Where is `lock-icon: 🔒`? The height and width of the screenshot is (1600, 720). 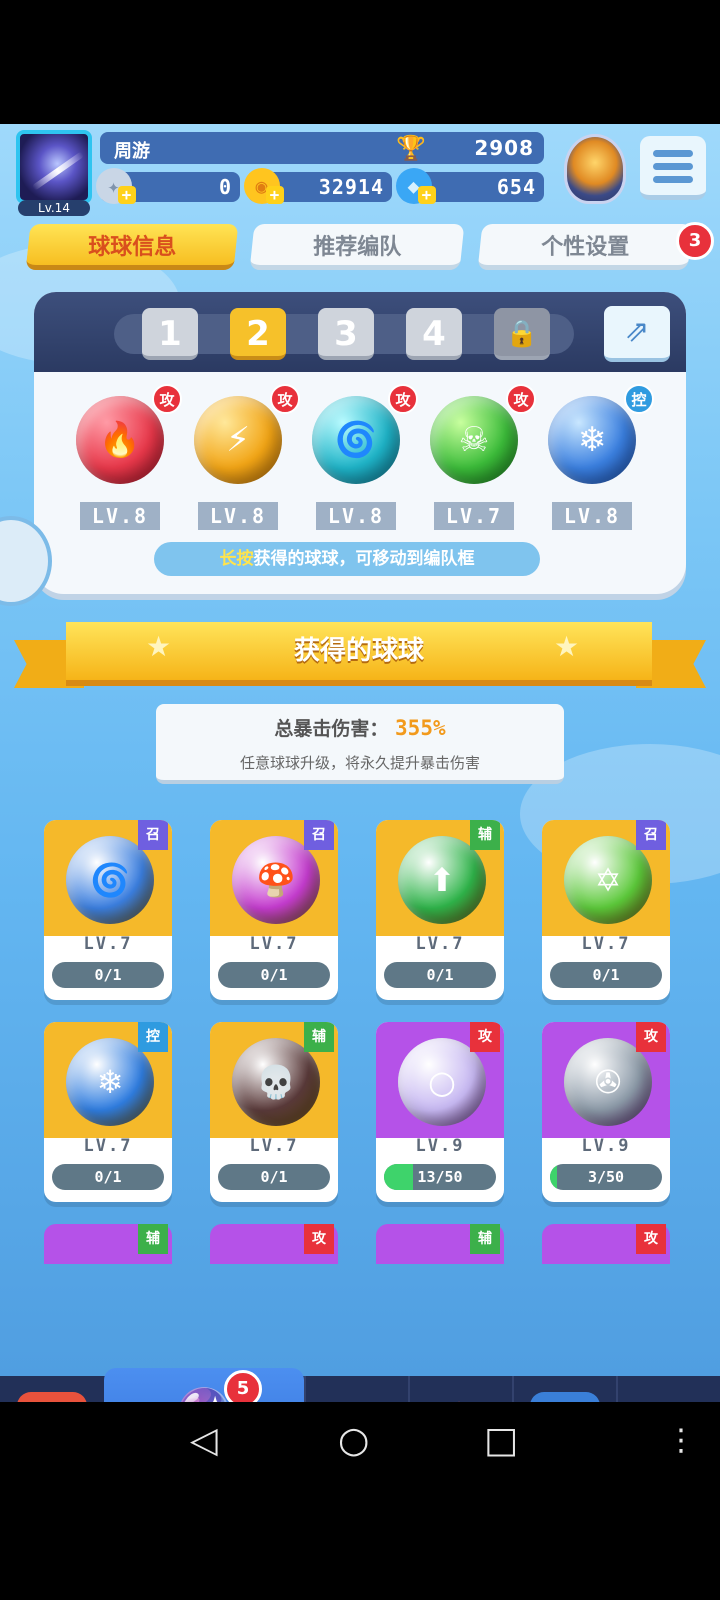
lock-icon: 🔒 is located at coordinates (522, 334).